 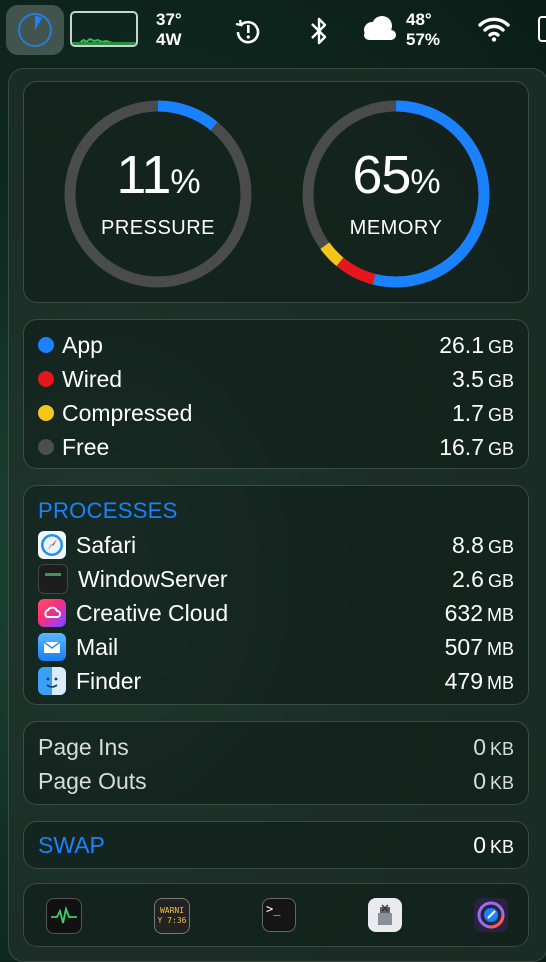 What do you see at coordinates (82, 344) in the screenshot?
I see `breakdown-label: App` at bounding box center [82, 344].